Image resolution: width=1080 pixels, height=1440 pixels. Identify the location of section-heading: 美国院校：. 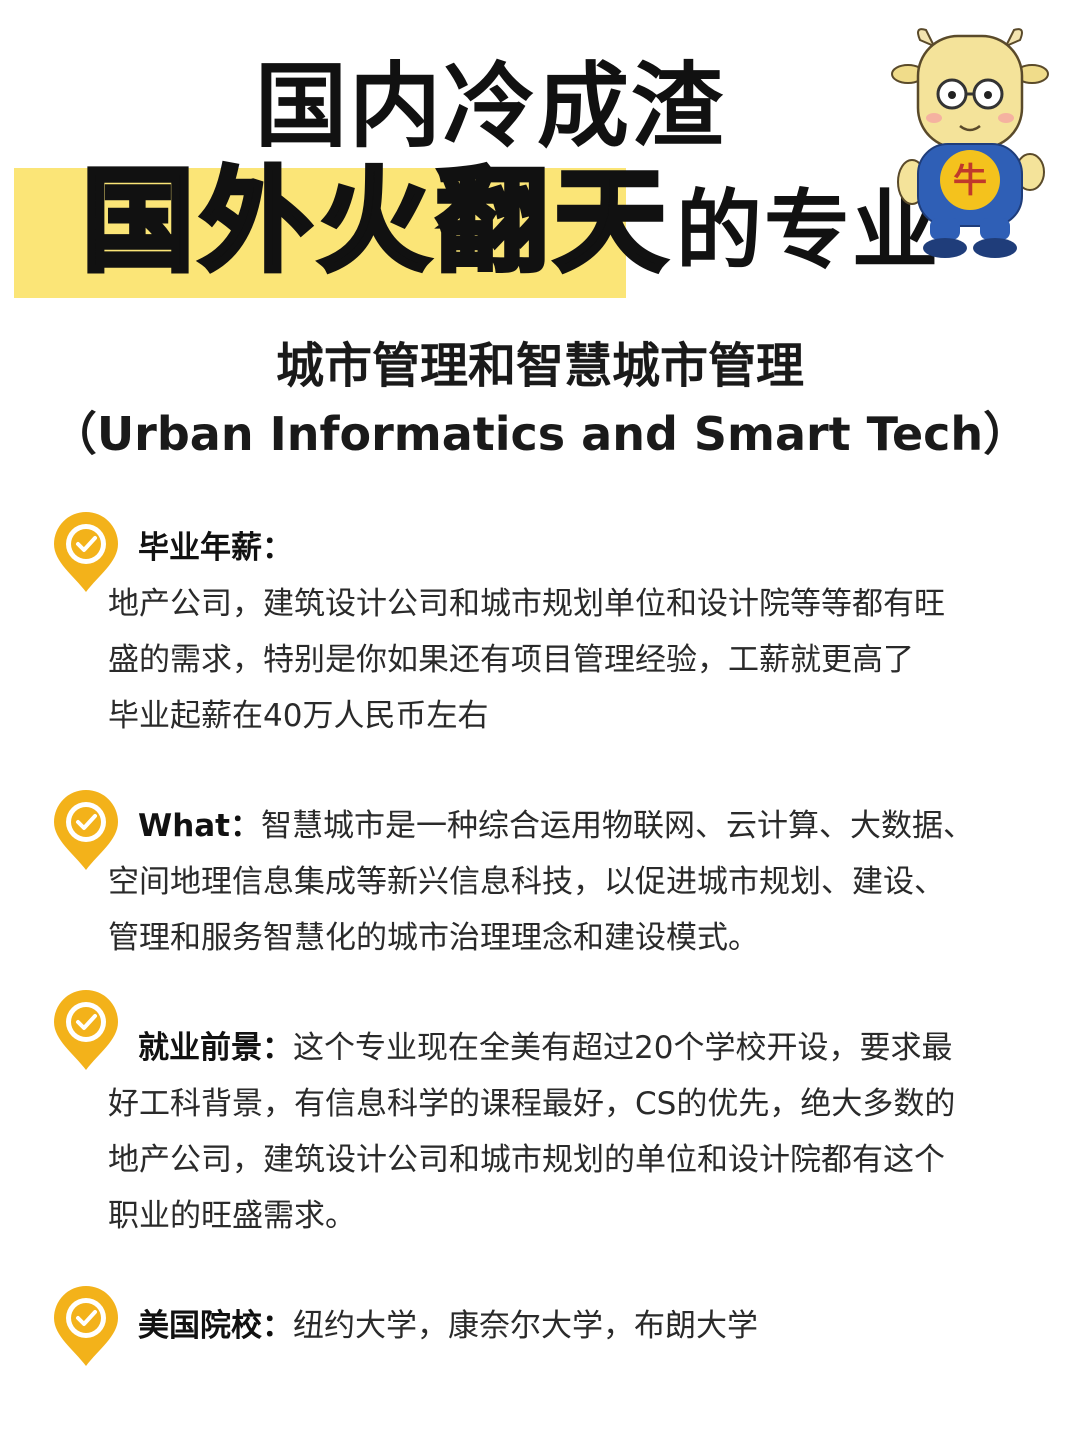
(215, 1326).